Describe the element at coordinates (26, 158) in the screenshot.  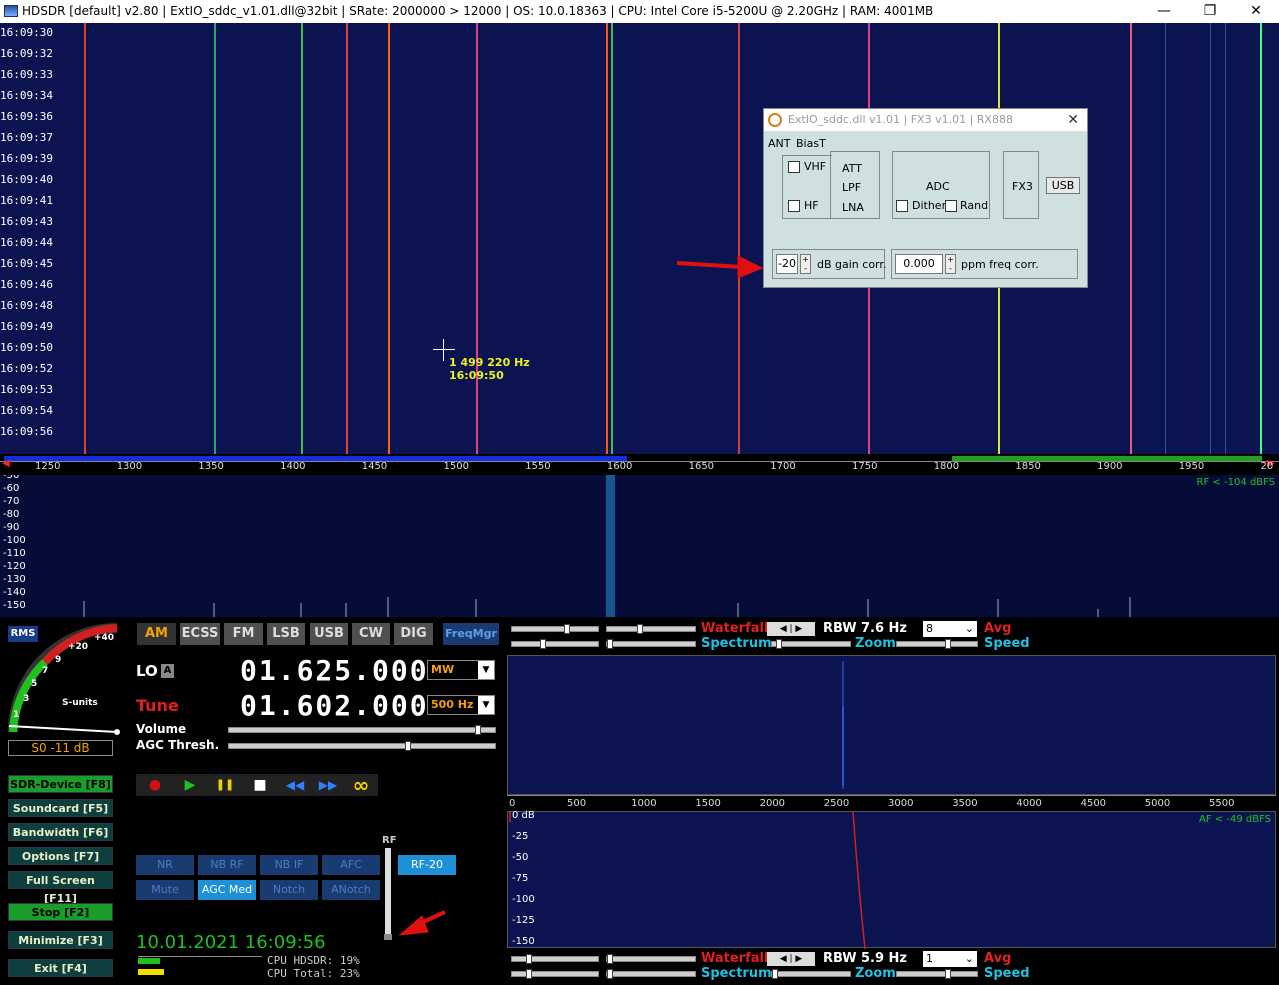
I see `waterfall-timestamp: 16:09:39` at that location.